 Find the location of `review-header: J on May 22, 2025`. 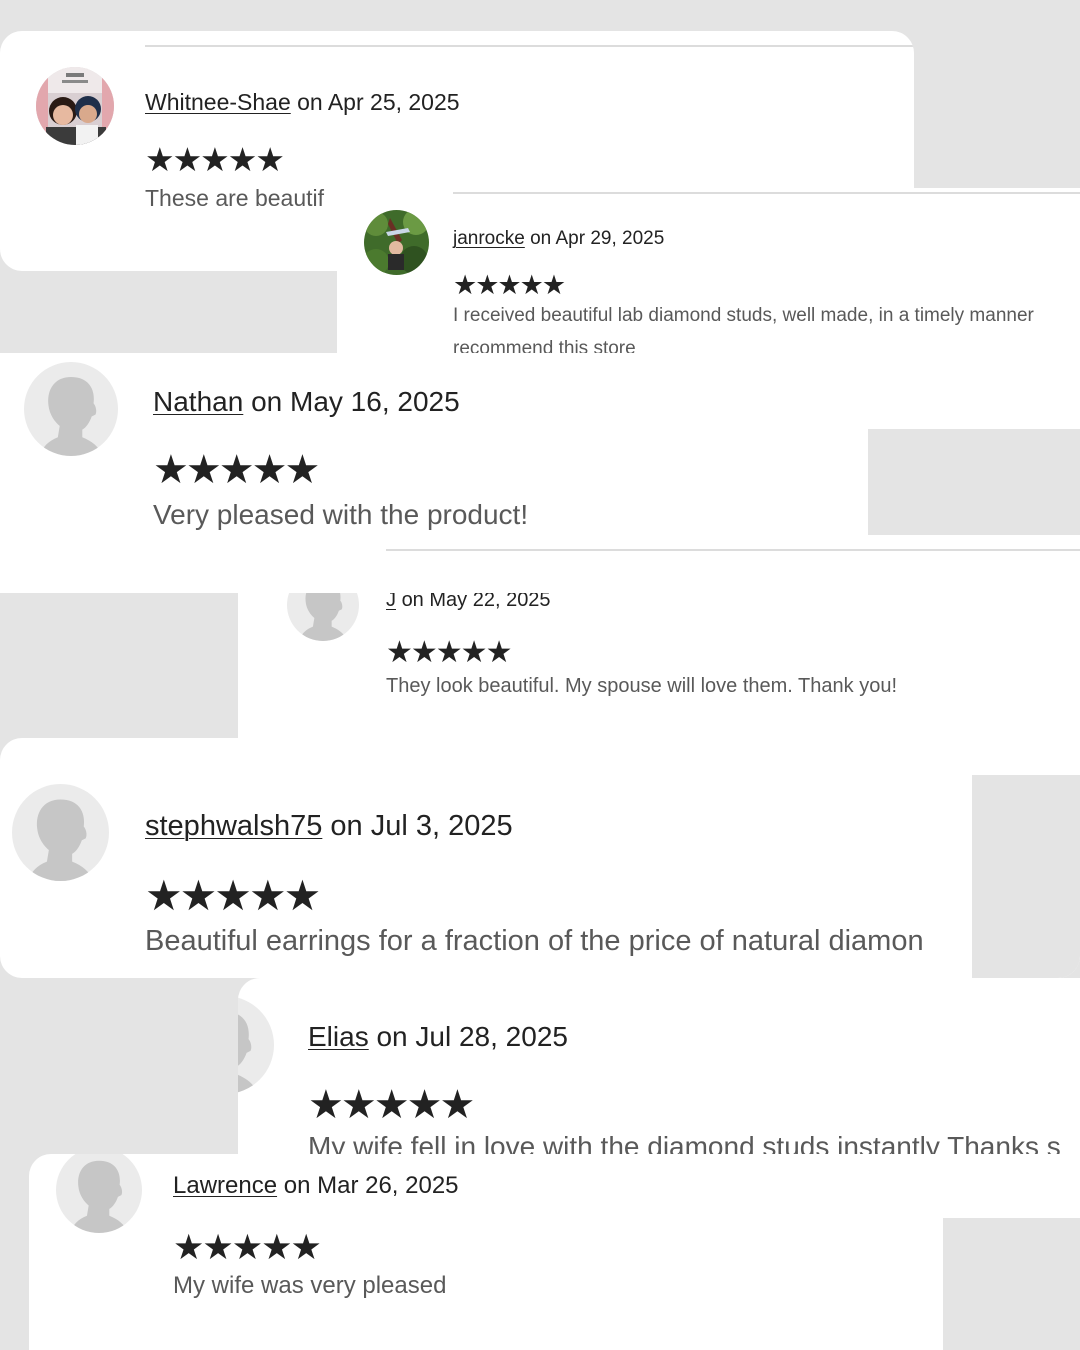

review-header: J on May 22, 2025 is located at coordinates (468, 602).